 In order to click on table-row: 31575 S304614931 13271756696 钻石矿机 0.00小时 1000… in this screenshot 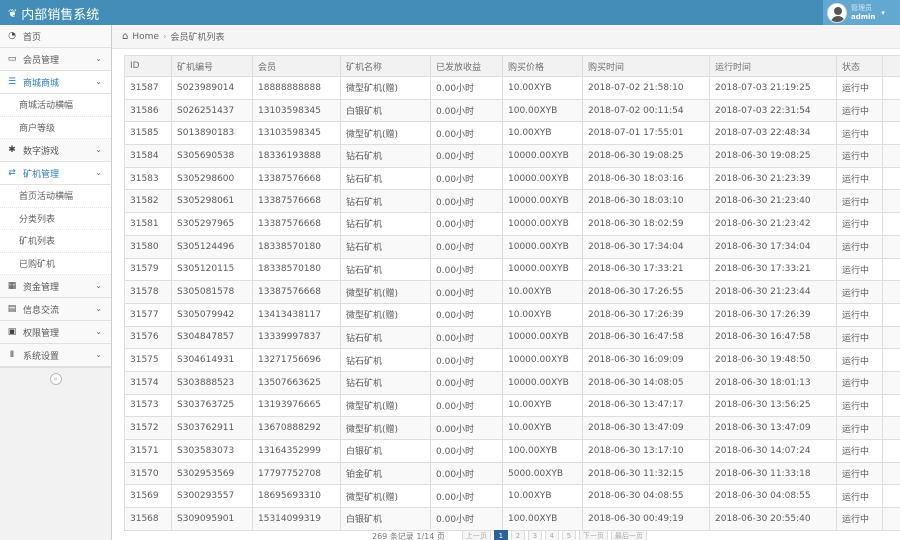, I will do `click(512, 360)`.